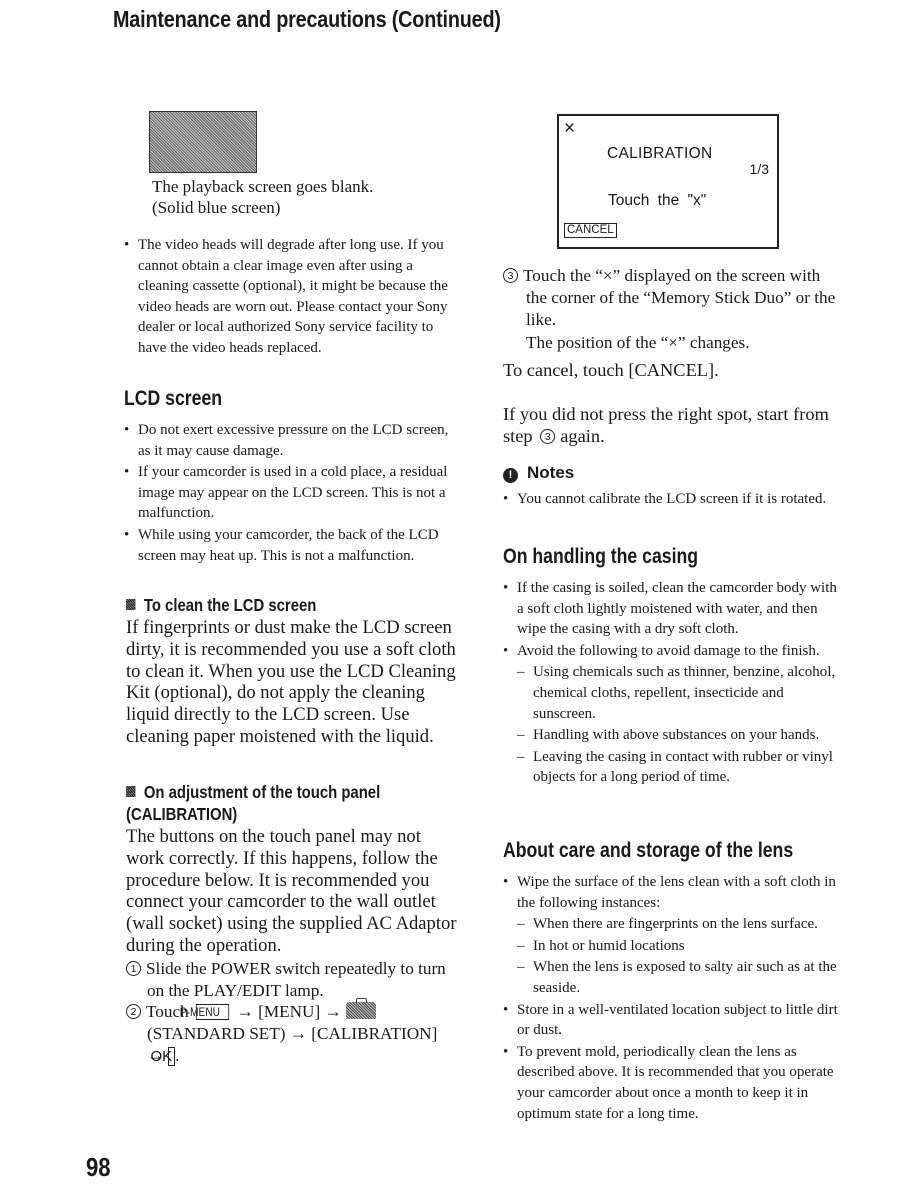  What do you see at coordinates (570, 128) in the screenshot?
I see `calibration-x-icon: ×` at bounding box center [570, 128].